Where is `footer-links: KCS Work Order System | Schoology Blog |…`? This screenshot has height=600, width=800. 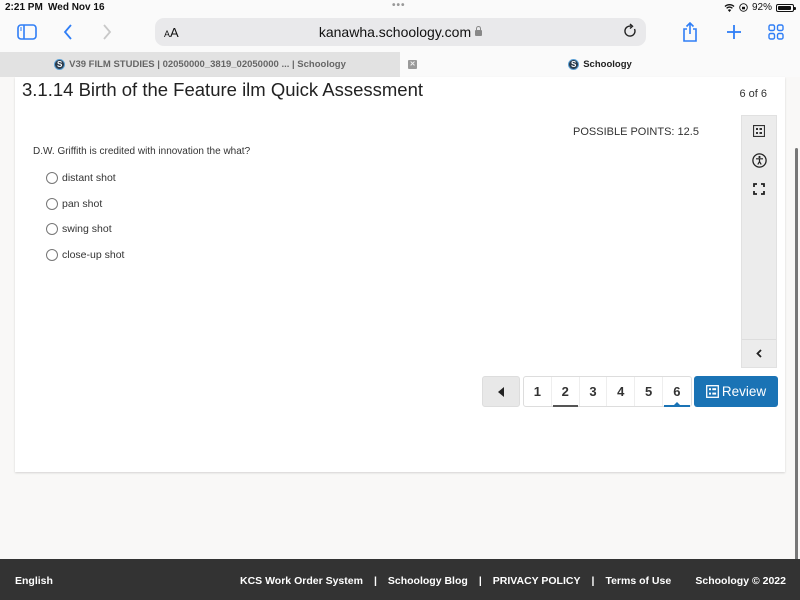 footer-links: KCS Work Order System | Schoology Blog |… is located at coordinates (455, 581).